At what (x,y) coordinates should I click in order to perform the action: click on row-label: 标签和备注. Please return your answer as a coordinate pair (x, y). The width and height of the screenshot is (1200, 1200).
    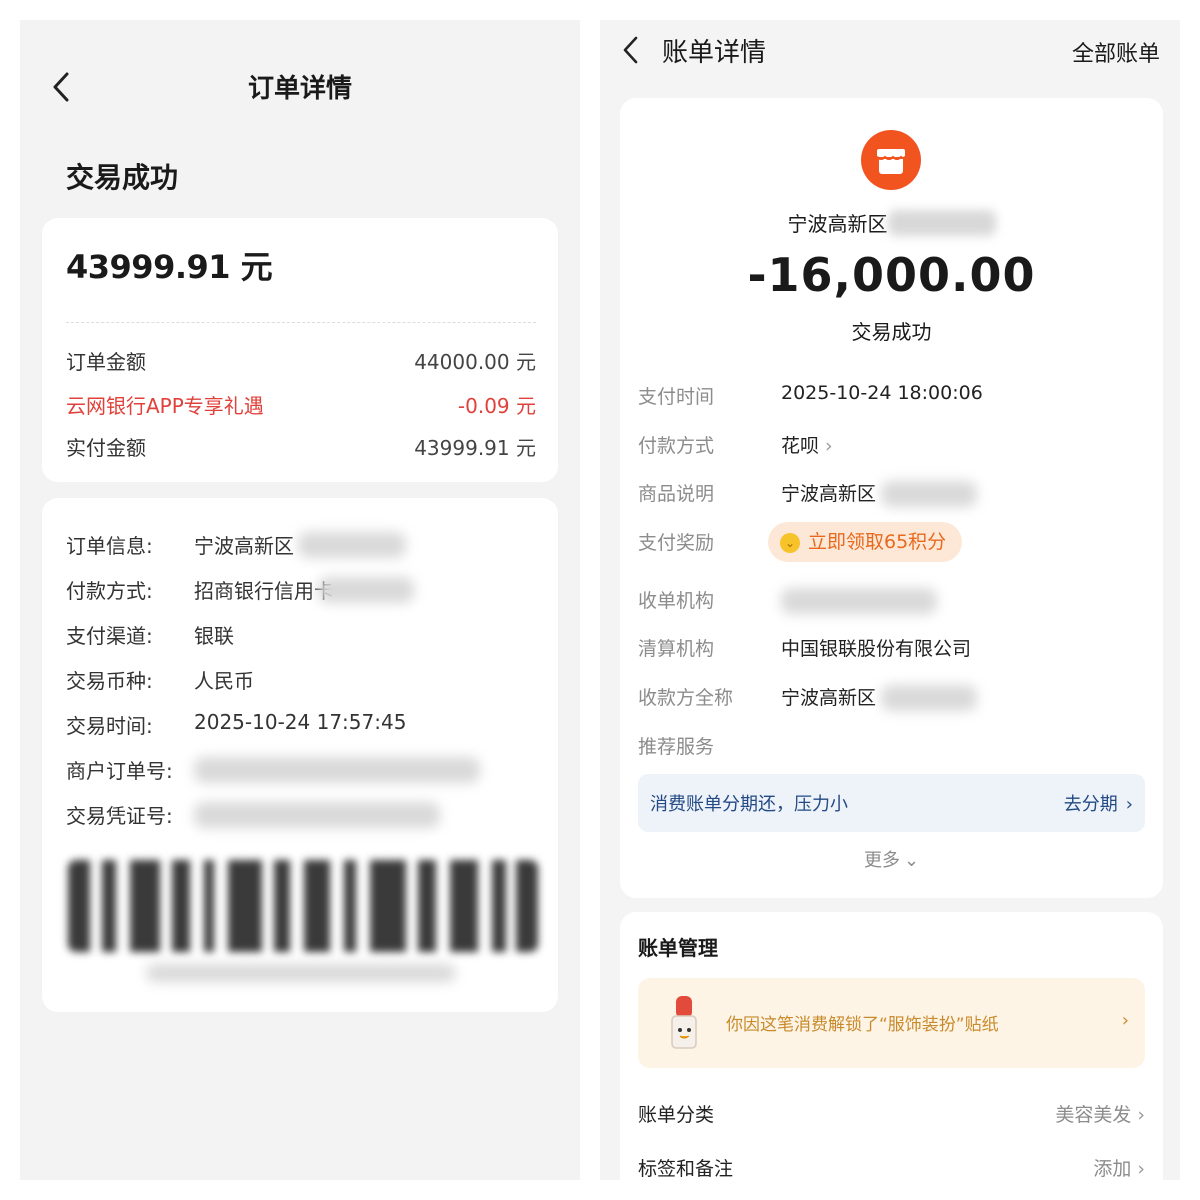
    Looking at the image, I should click on (686, 1169).